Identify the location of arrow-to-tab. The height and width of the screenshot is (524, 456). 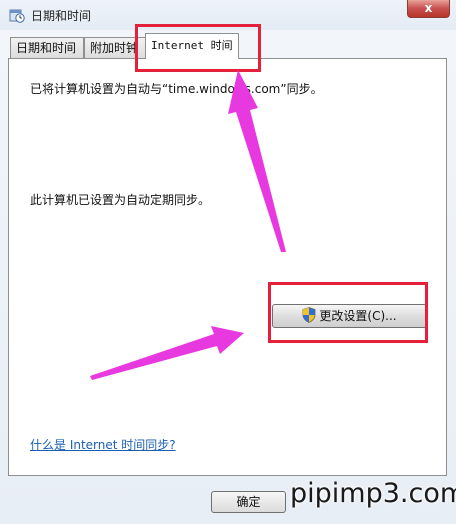
(257, 161).